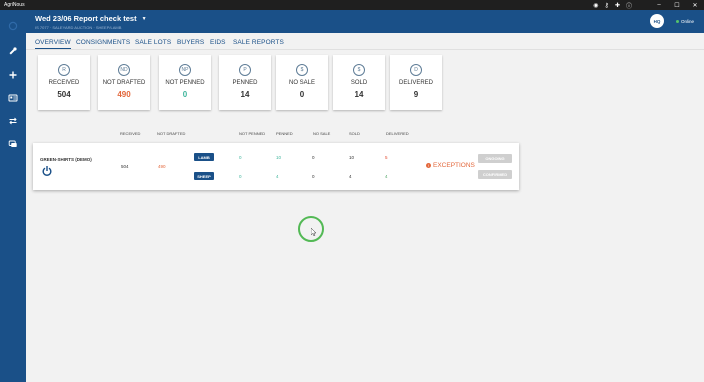 This screenshot has height=382, width=704. What do you see at coordinates (130, 133) in the screenshot?
I see `column-header-received: RECEIVED` at bounding box center [130, 133].